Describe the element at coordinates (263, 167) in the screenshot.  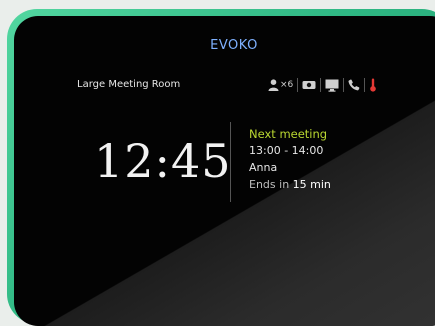
I see `next-meeting-organizer: Anna` at that location.